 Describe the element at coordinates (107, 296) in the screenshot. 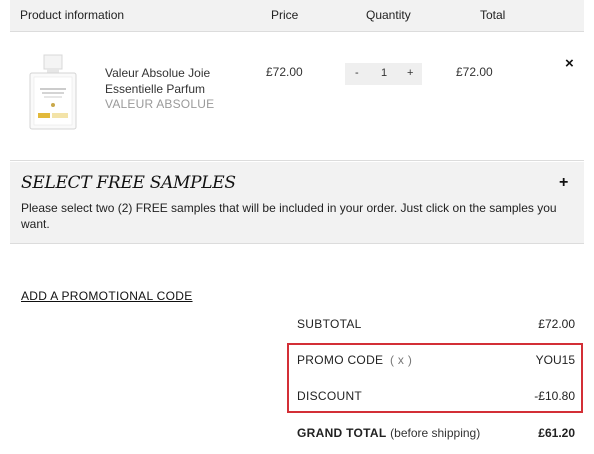

I see `add-promotional-code-link: ADD A PROMOTIONAL CODE` at that location.